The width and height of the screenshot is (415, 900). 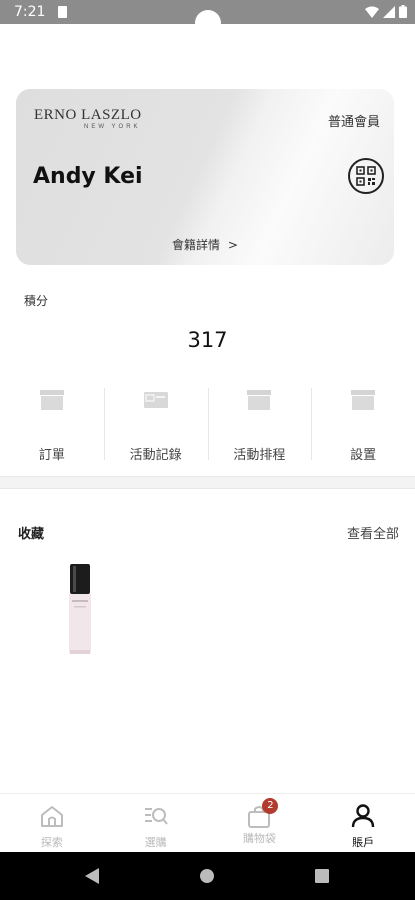 I want to click on system-navigation-bar, so click(x=207, y=876).